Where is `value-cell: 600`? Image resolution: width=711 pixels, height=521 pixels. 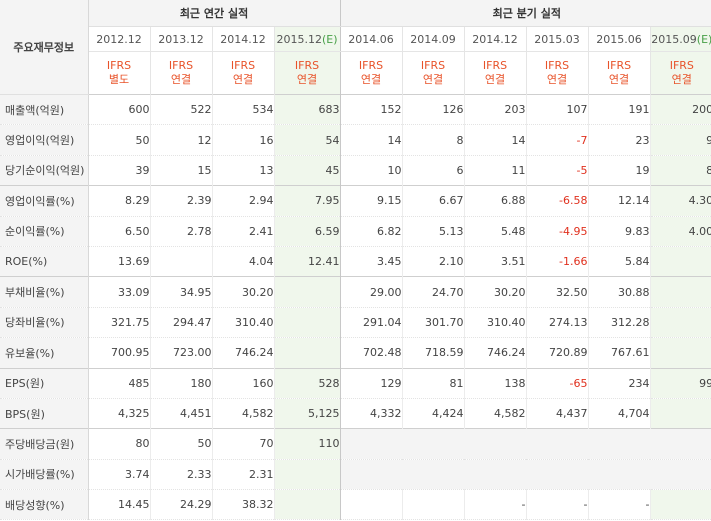
value-cell: 600 is located at coordinates (118, 109).